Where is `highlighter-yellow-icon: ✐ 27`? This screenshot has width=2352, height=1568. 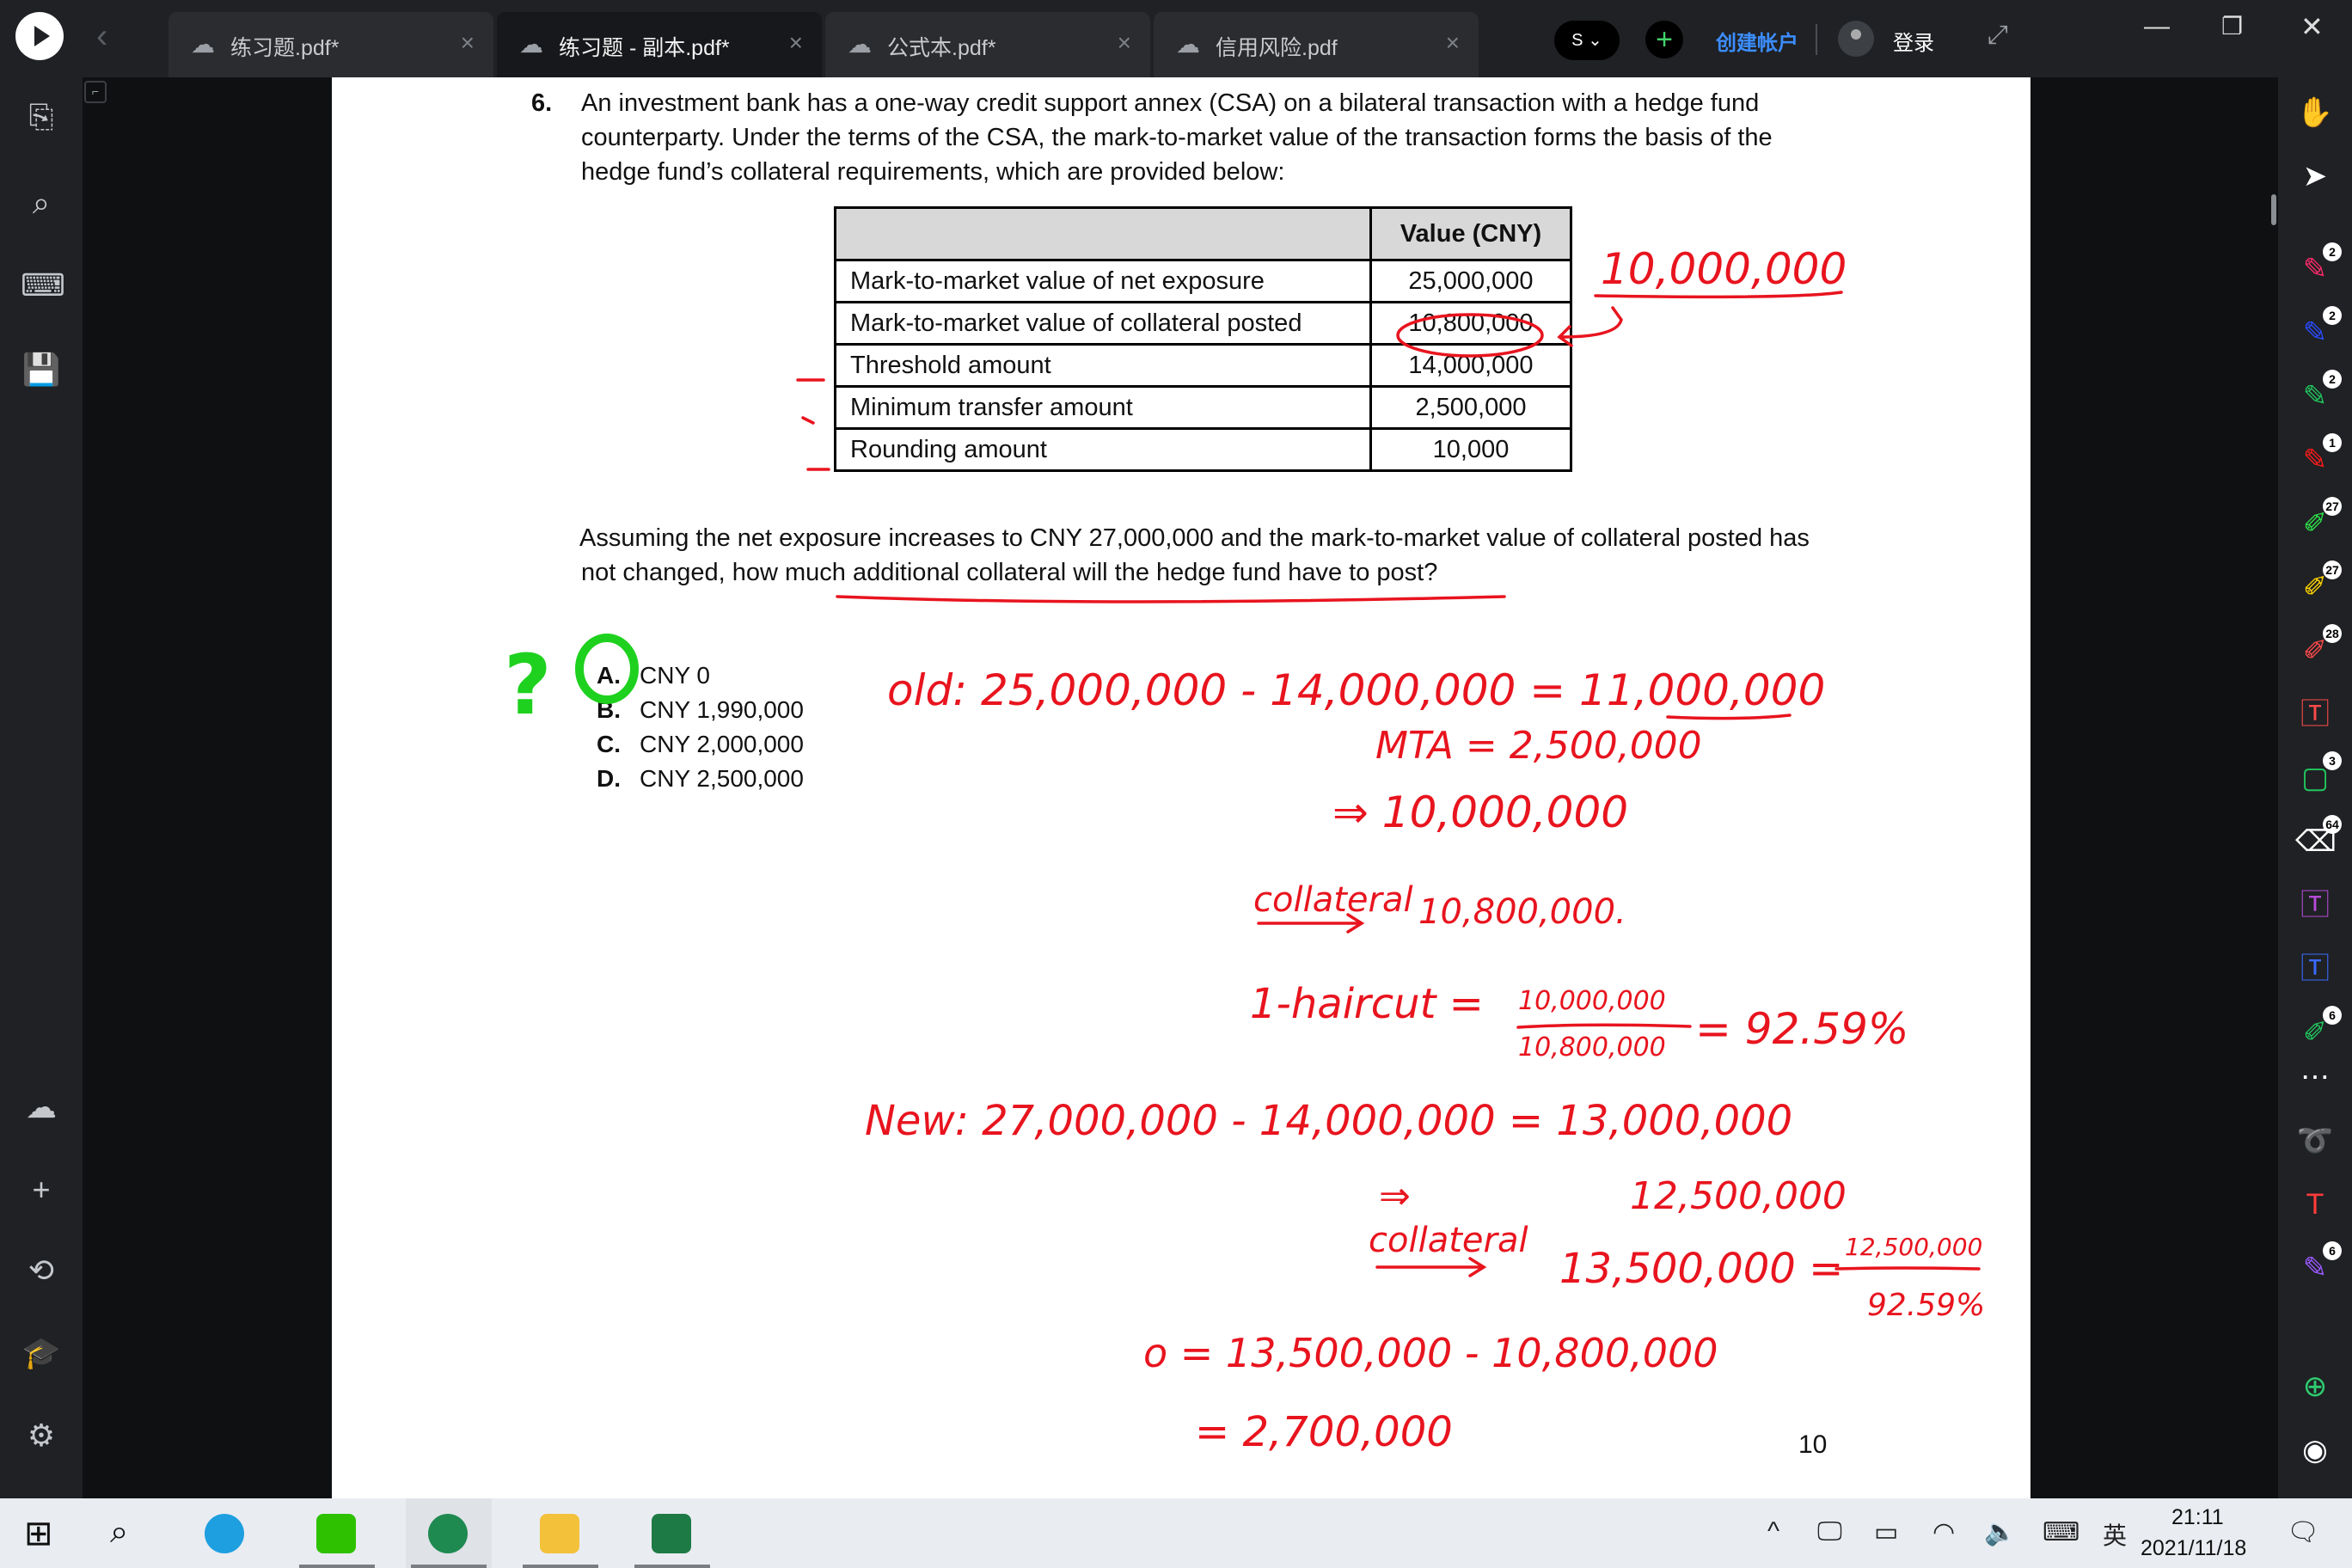 highlighter-yellow-icon: ✐ 27 is located at coordinates (2318, 583).